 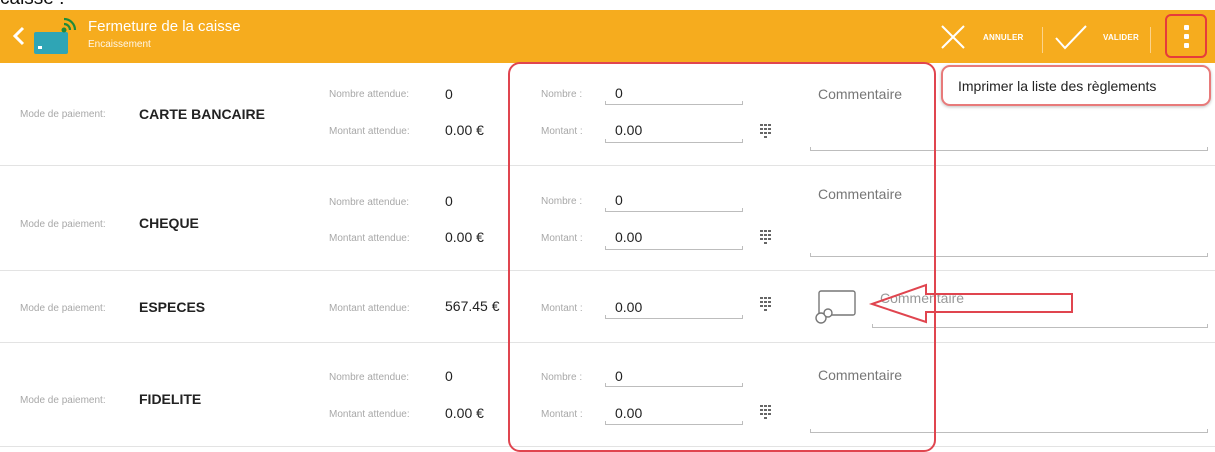 I want to click on overflow-menu-popup: Imprimer la liste des règlements, so click(x=1076, y=85).